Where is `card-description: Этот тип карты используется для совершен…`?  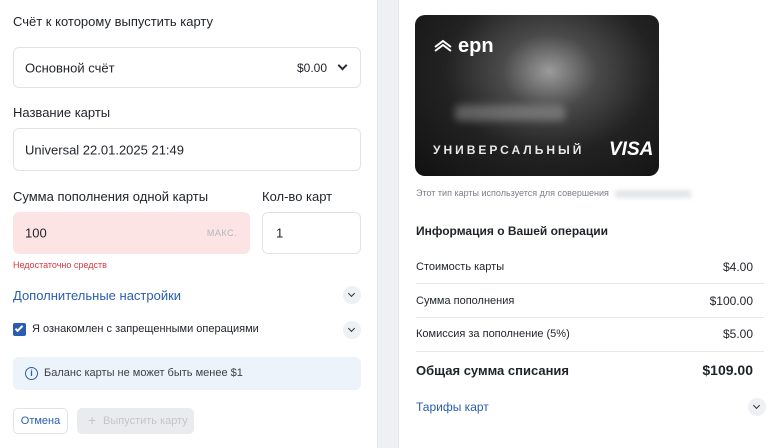 card-description: Этот тип карты используется для совершен… is located at coordinates (554, 193).